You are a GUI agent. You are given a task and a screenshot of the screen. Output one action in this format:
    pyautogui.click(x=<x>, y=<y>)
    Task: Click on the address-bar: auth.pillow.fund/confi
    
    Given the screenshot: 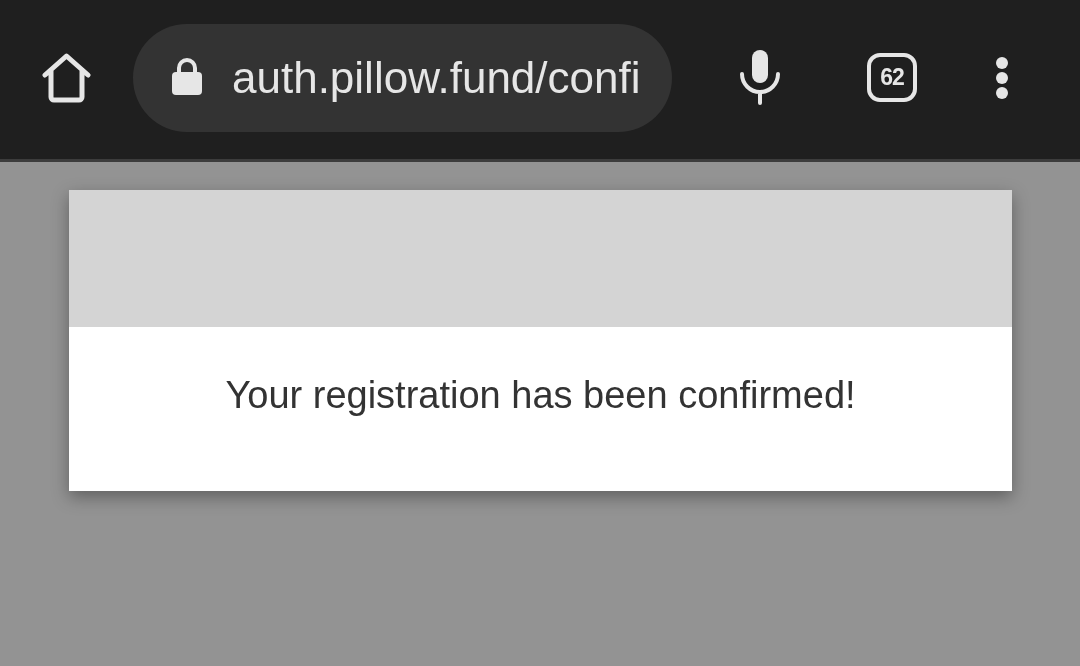 What is the action you would take?
    pyautogui.click(x=402, y=77)
    